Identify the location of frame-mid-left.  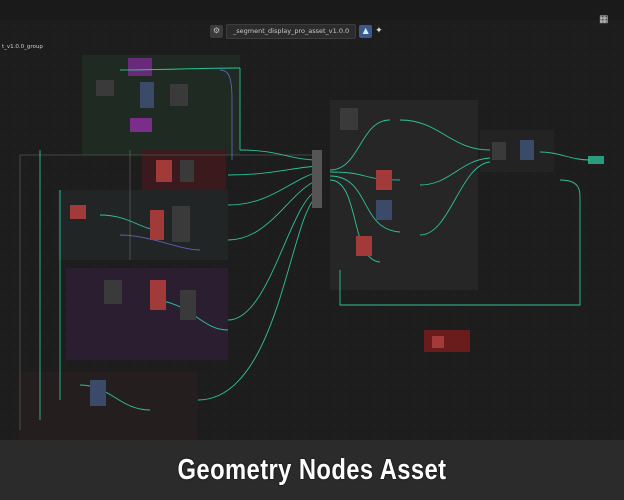
(143, 225).